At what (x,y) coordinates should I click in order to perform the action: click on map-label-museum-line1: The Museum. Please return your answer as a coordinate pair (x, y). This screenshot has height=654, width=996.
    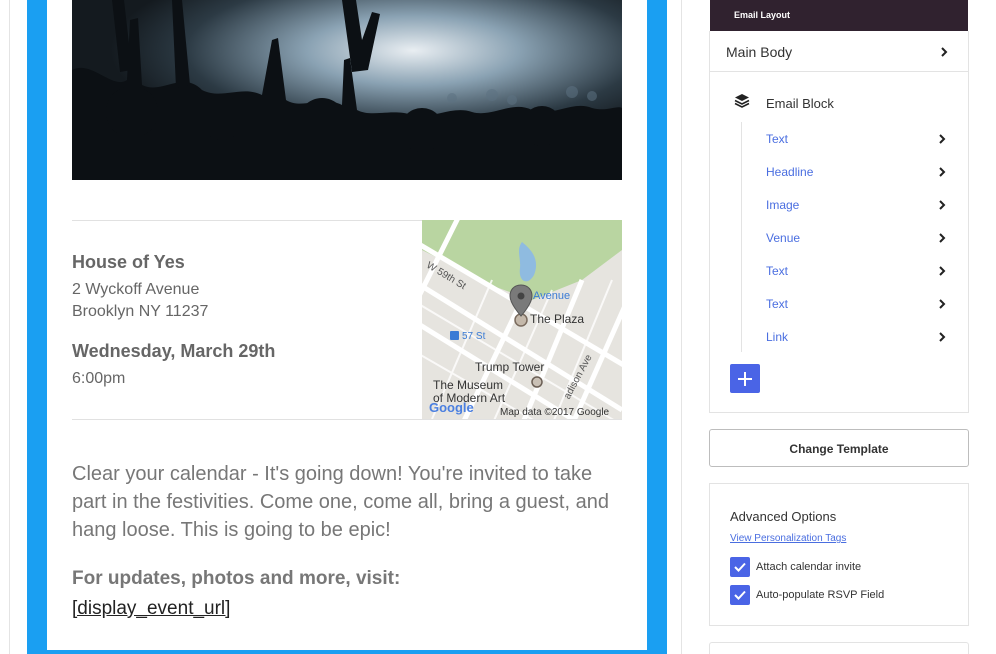
    Looking at the image, I should click on (468, 385).